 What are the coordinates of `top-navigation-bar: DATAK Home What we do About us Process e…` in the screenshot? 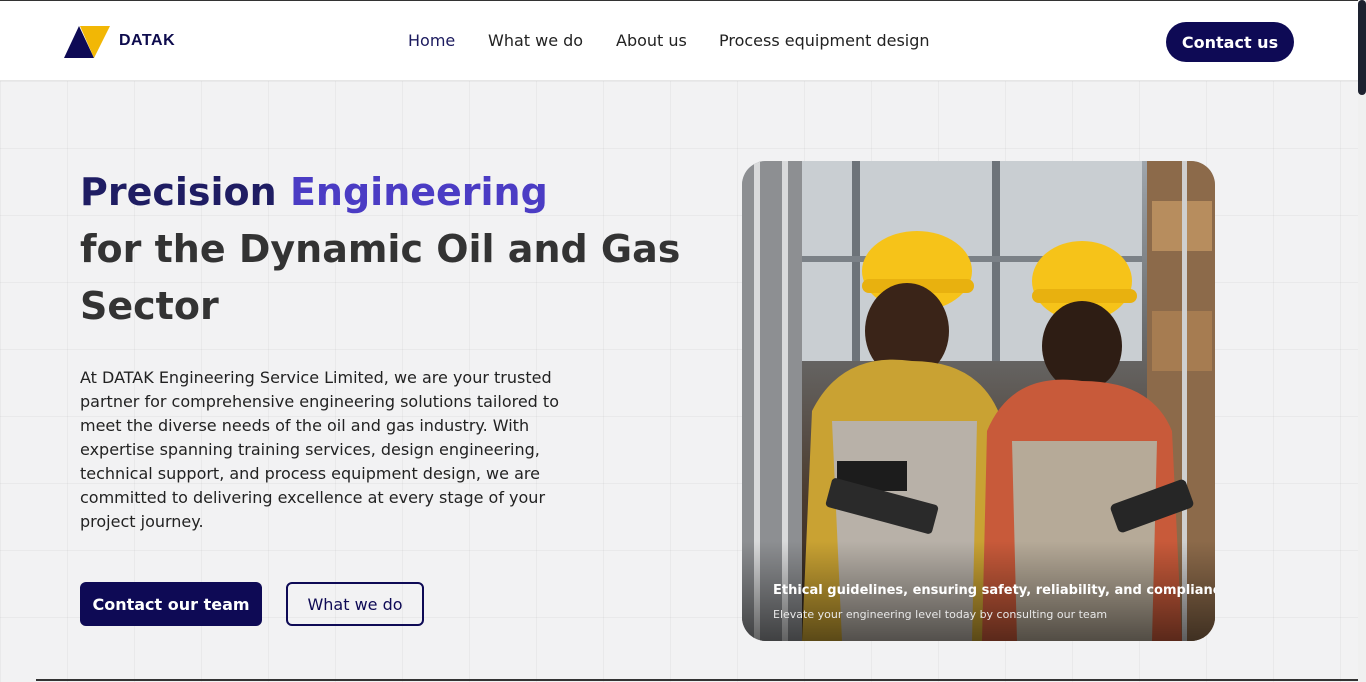 It's located at (679, 40).